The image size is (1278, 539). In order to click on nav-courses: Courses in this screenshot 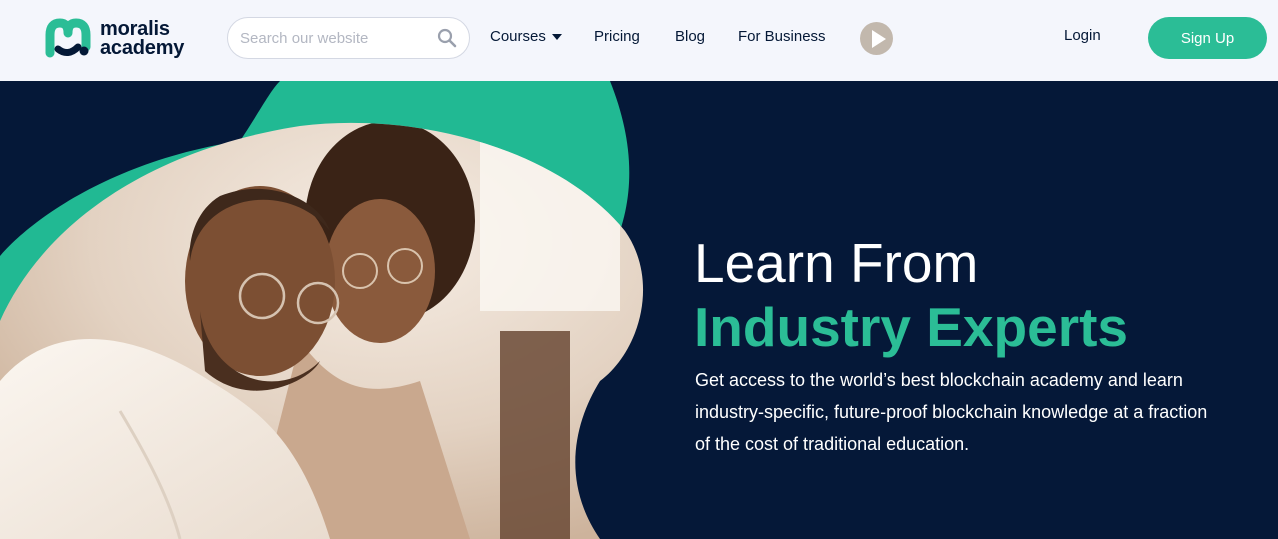, I will do `click(526, 36)`.